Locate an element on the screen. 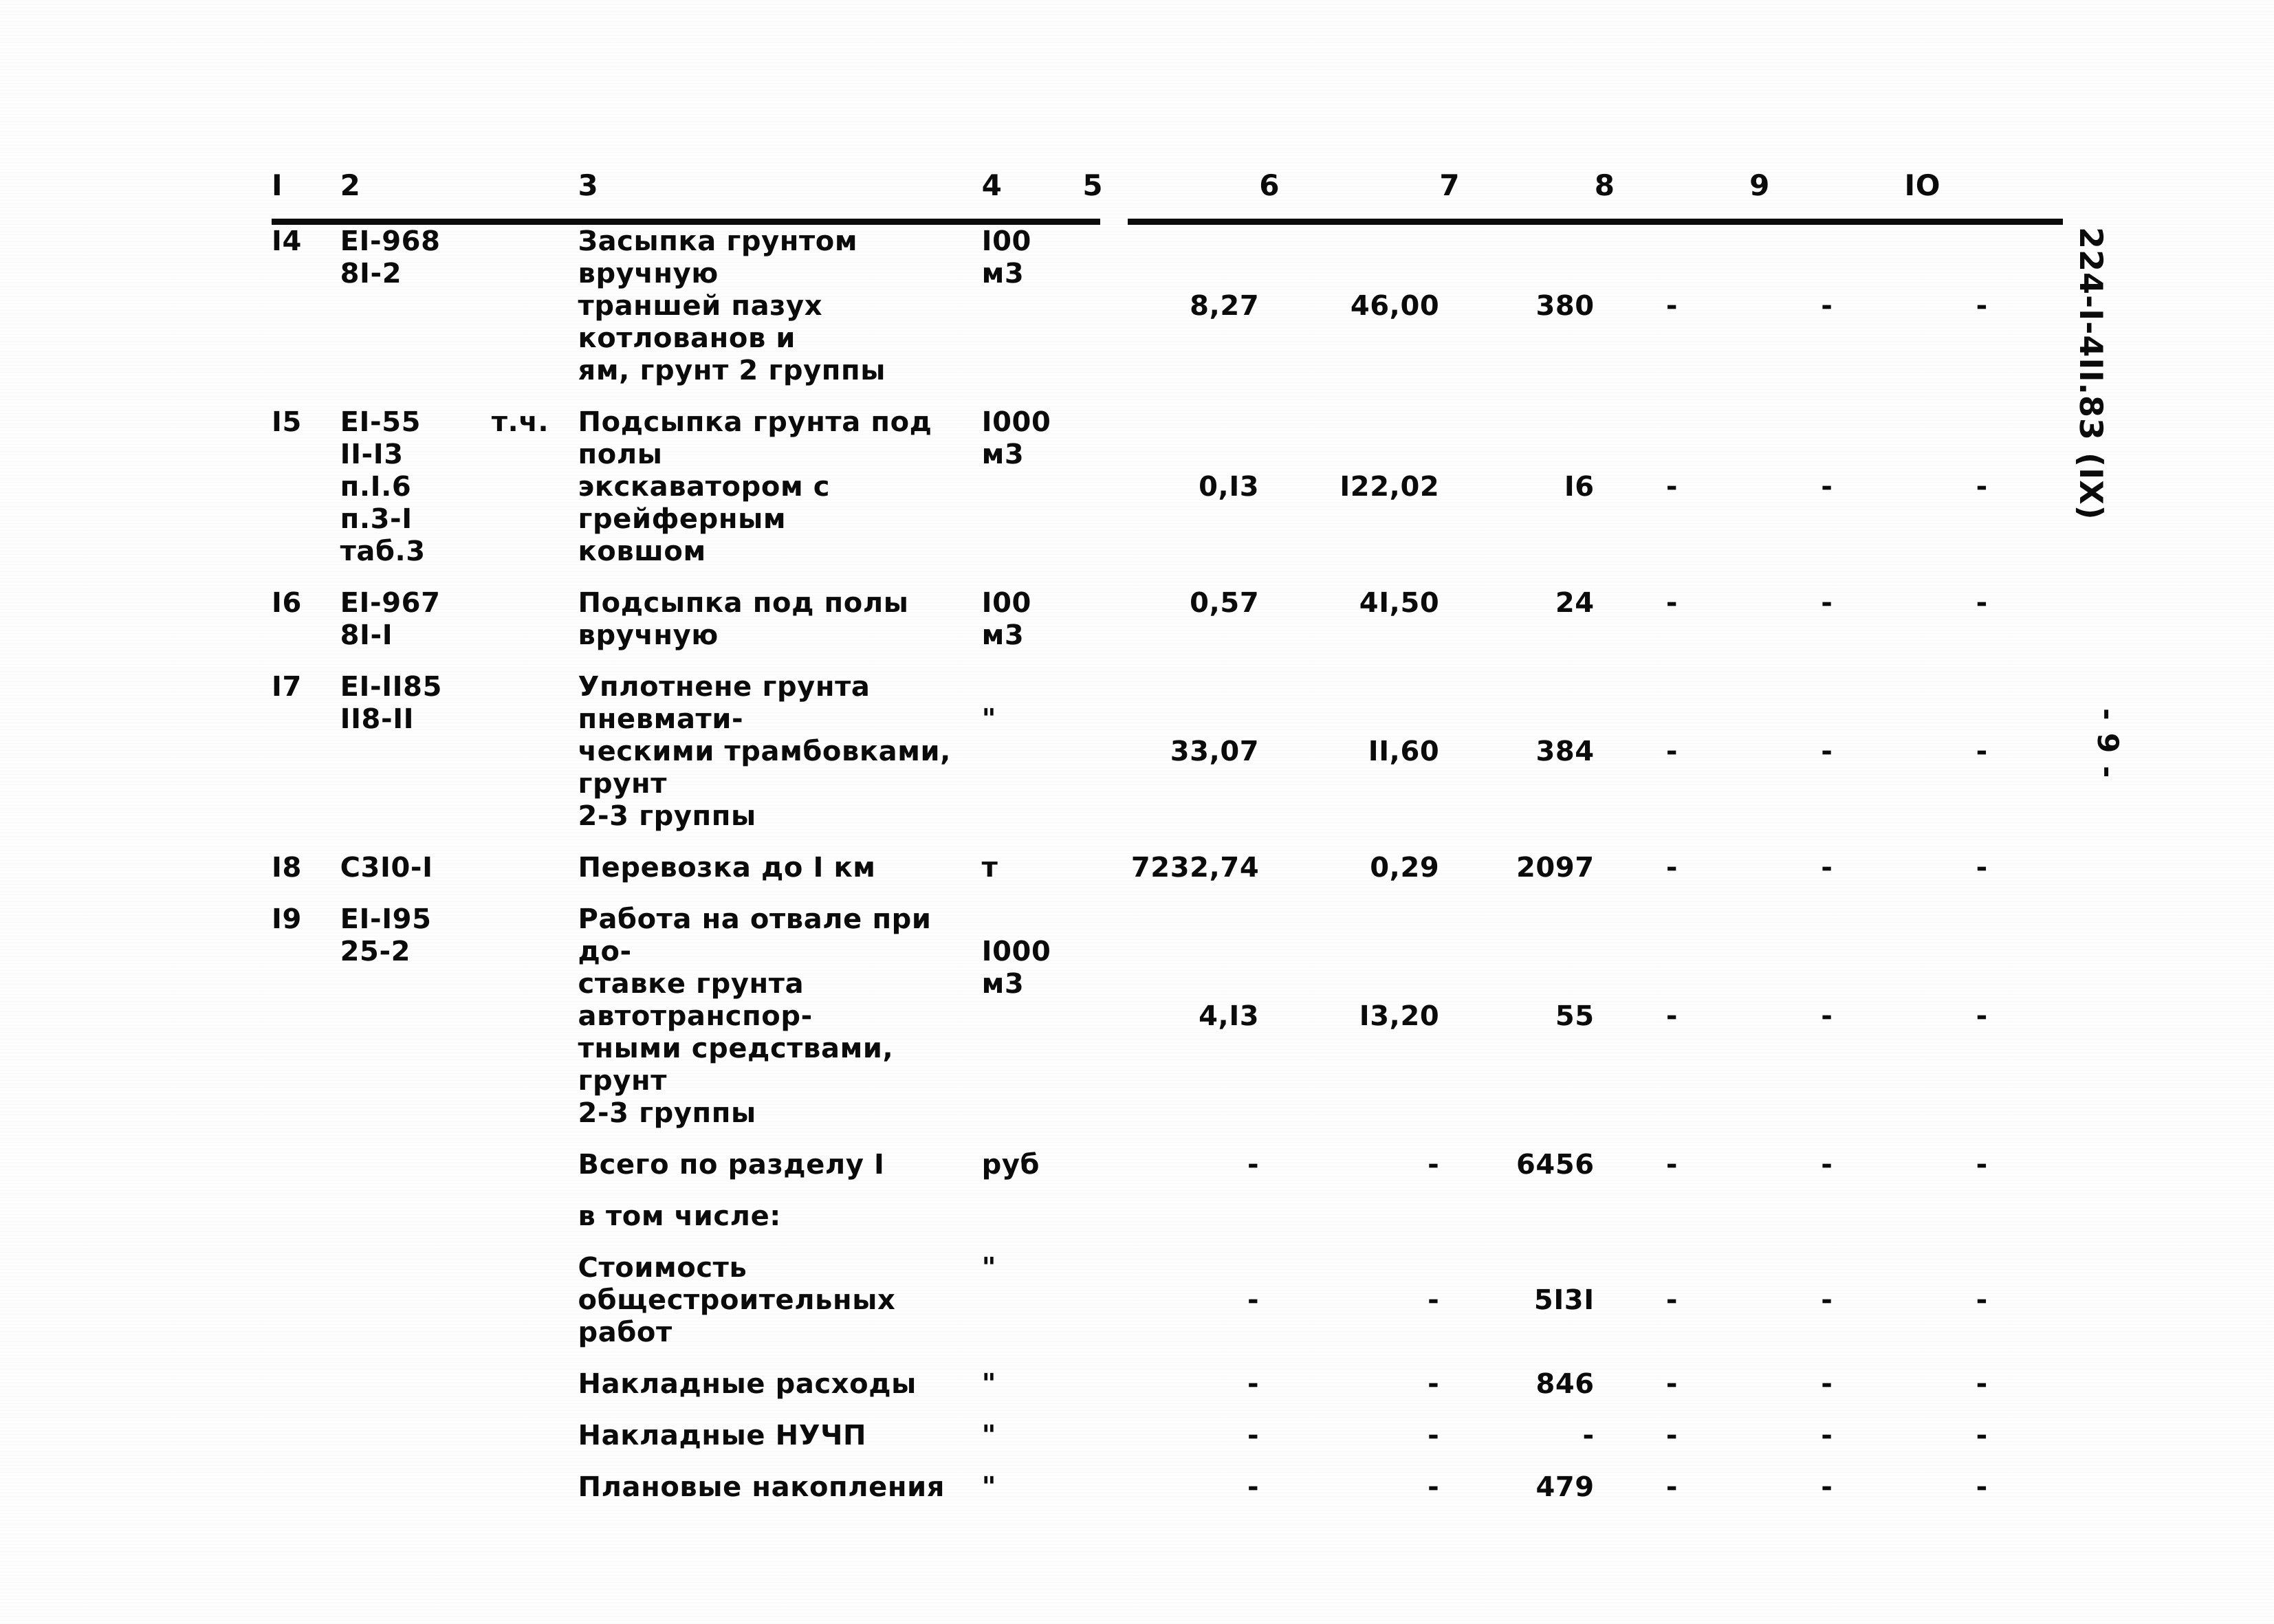  total-cost-value is located at coordinates (1516, 1207).